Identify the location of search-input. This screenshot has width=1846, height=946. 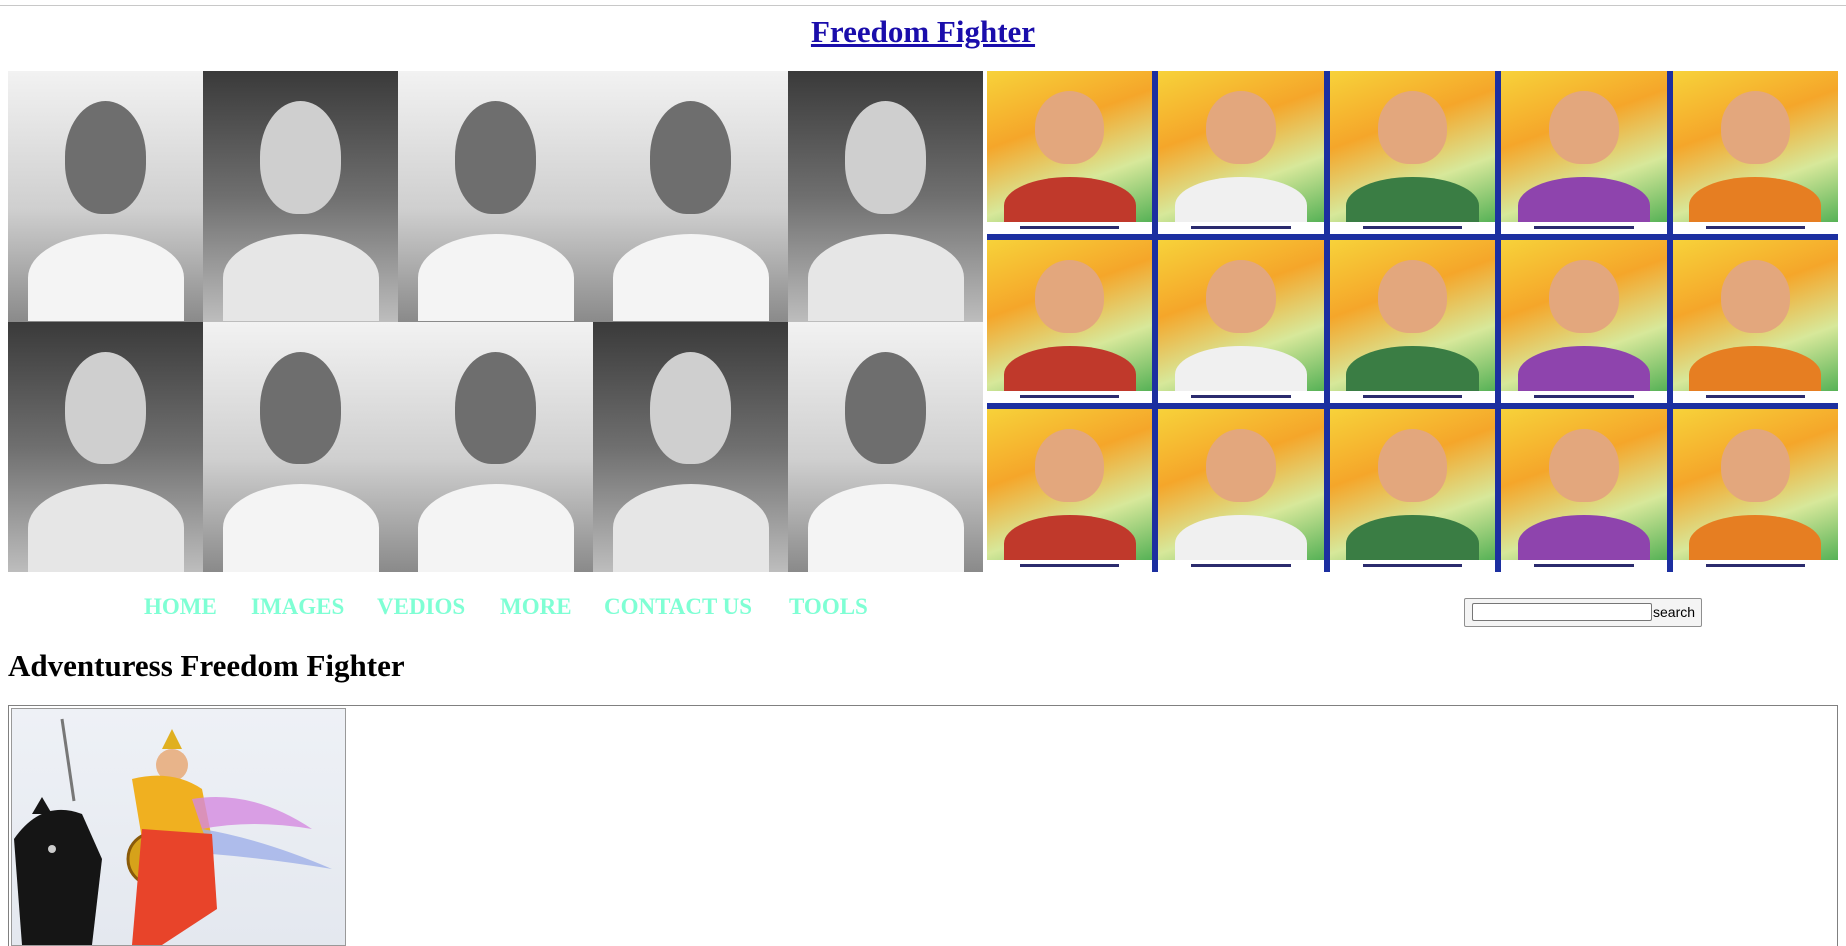
(1562, 612).